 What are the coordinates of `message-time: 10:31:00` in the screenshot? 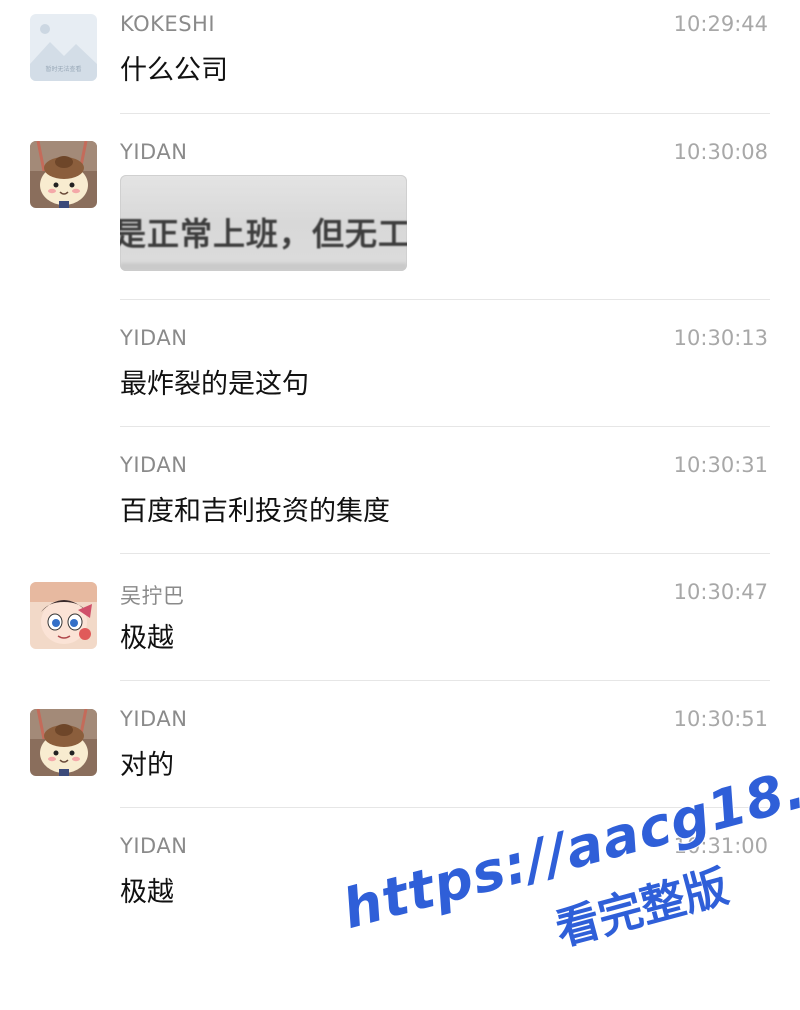 It's located at (720, 846).